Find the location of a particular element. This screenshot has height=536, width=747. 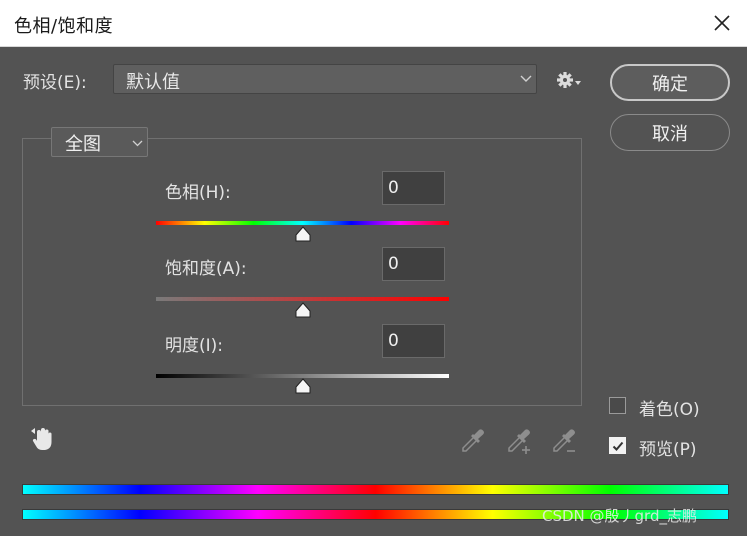

hue-input: 0 is located at coordinates (413, 188).